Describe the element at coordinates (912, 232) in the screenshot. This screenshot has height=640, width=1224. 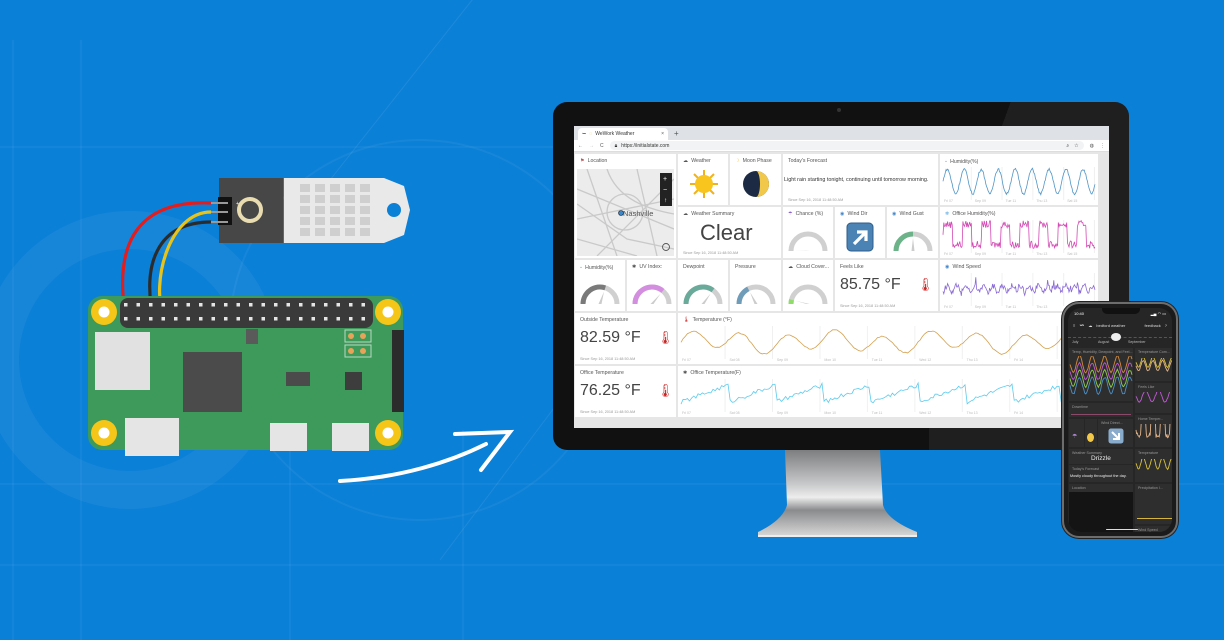
I see `tile-wind-gust: ◉ Wind Gust` at that location.